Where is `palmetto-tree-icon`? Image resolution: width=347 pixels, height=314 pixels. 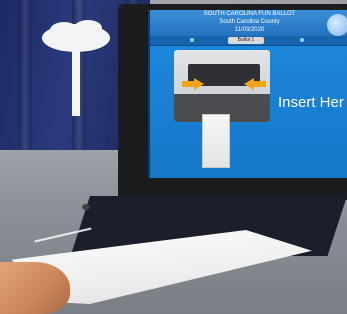
palmetto-tree-icon is located at coordinates (76, 68).